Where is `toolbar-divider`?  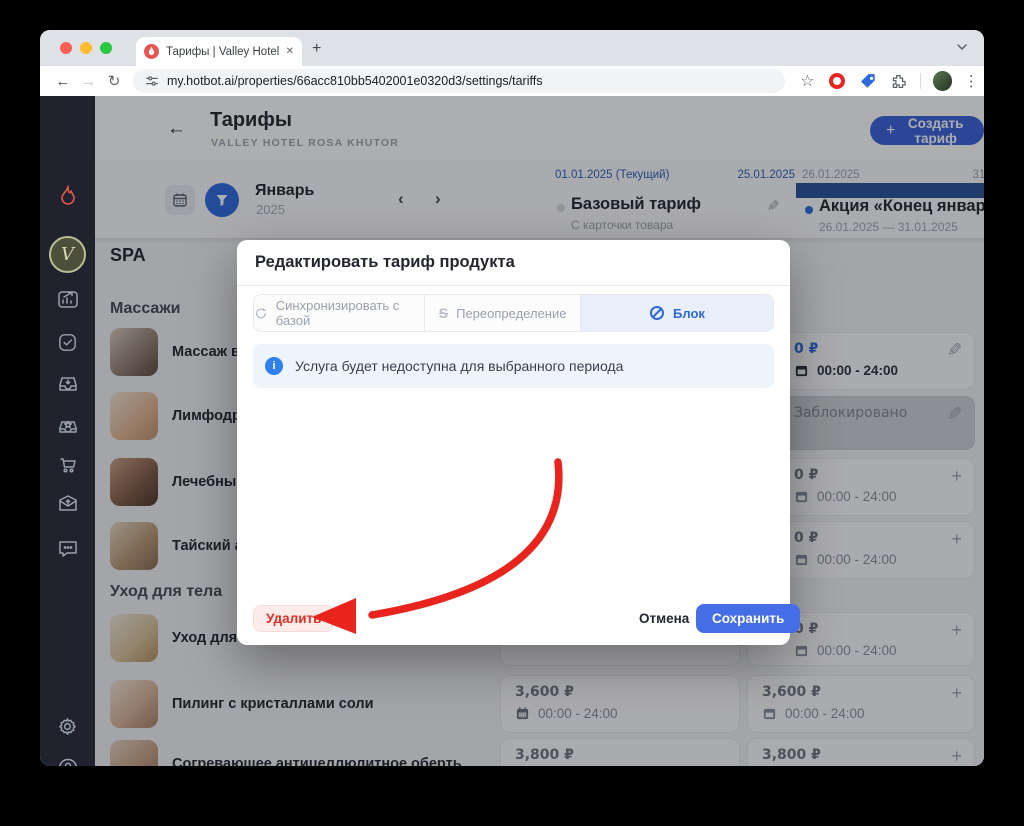
toolbar-divider is located at coordinates (920, 81).